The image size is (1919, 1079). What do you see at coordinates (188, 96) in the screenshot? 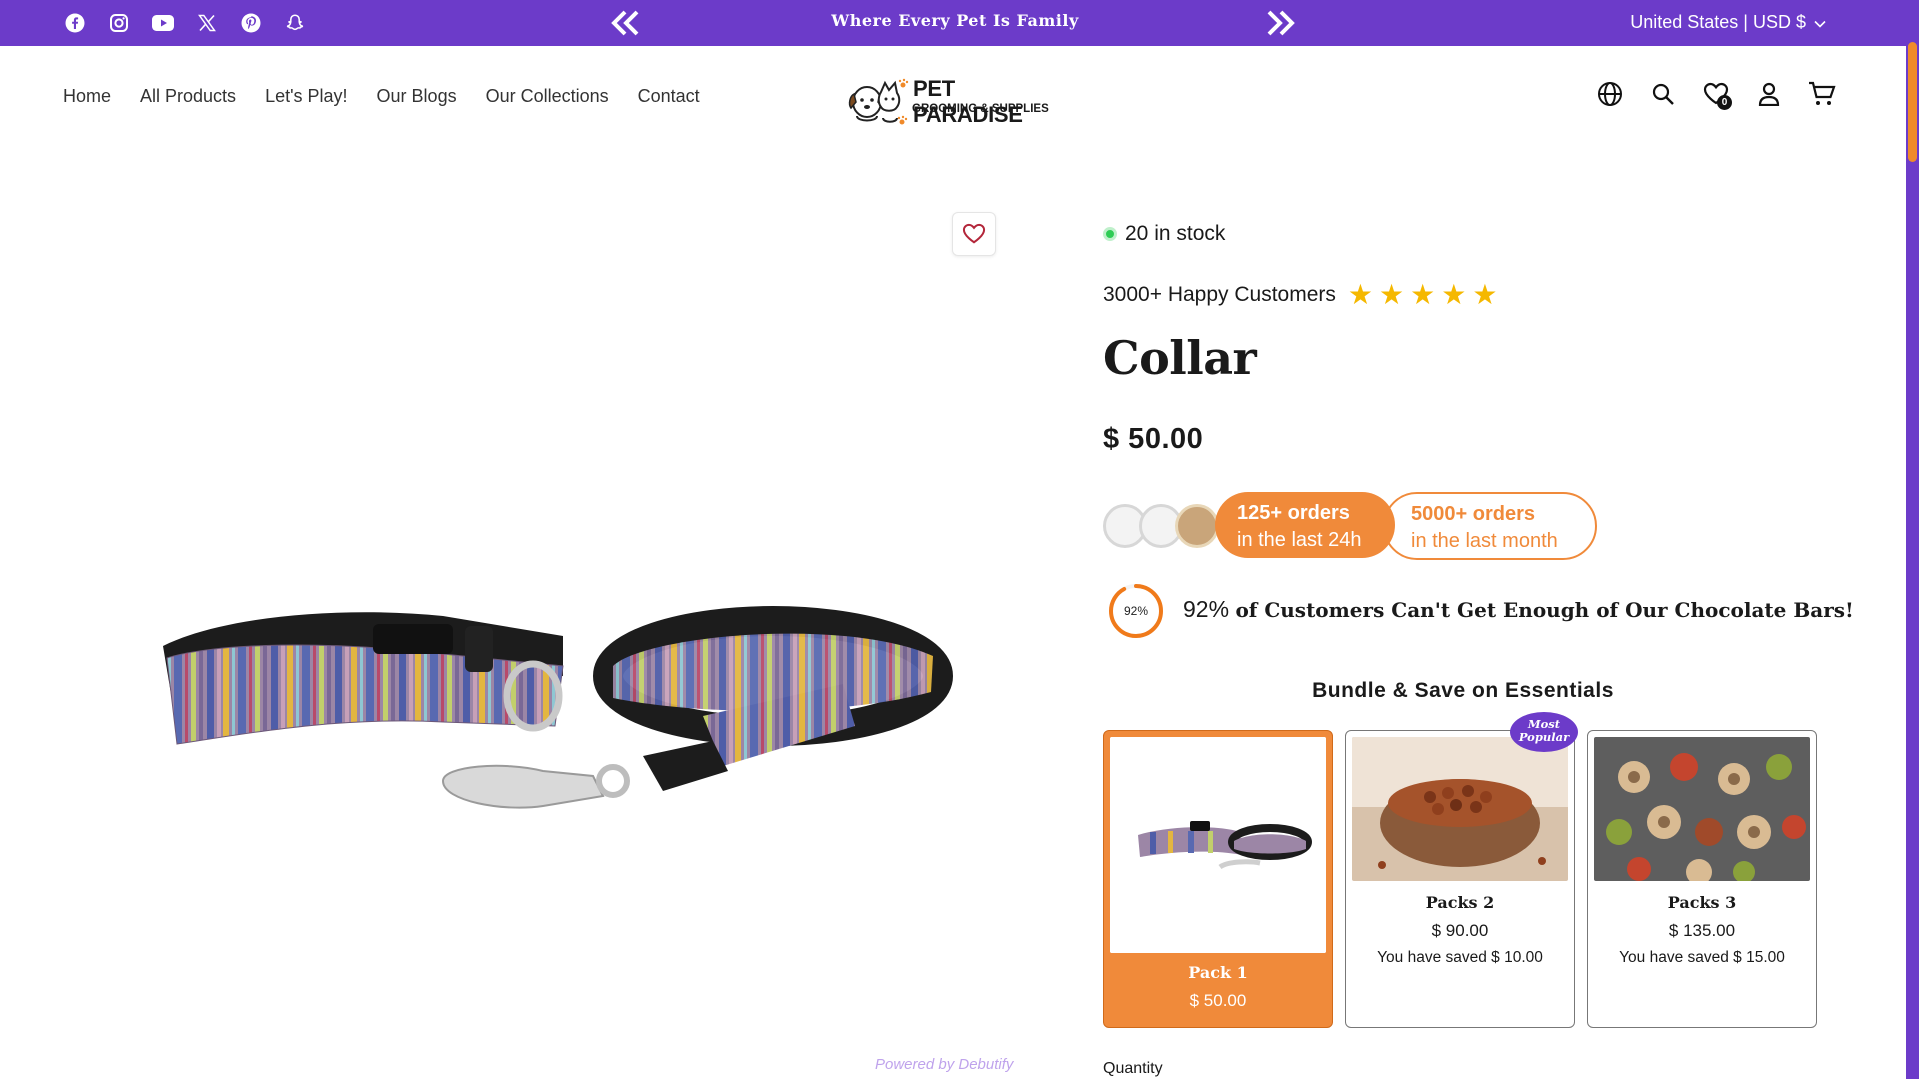
I see `nav-item-all-products: All Products` at bounding box center [188, 96].